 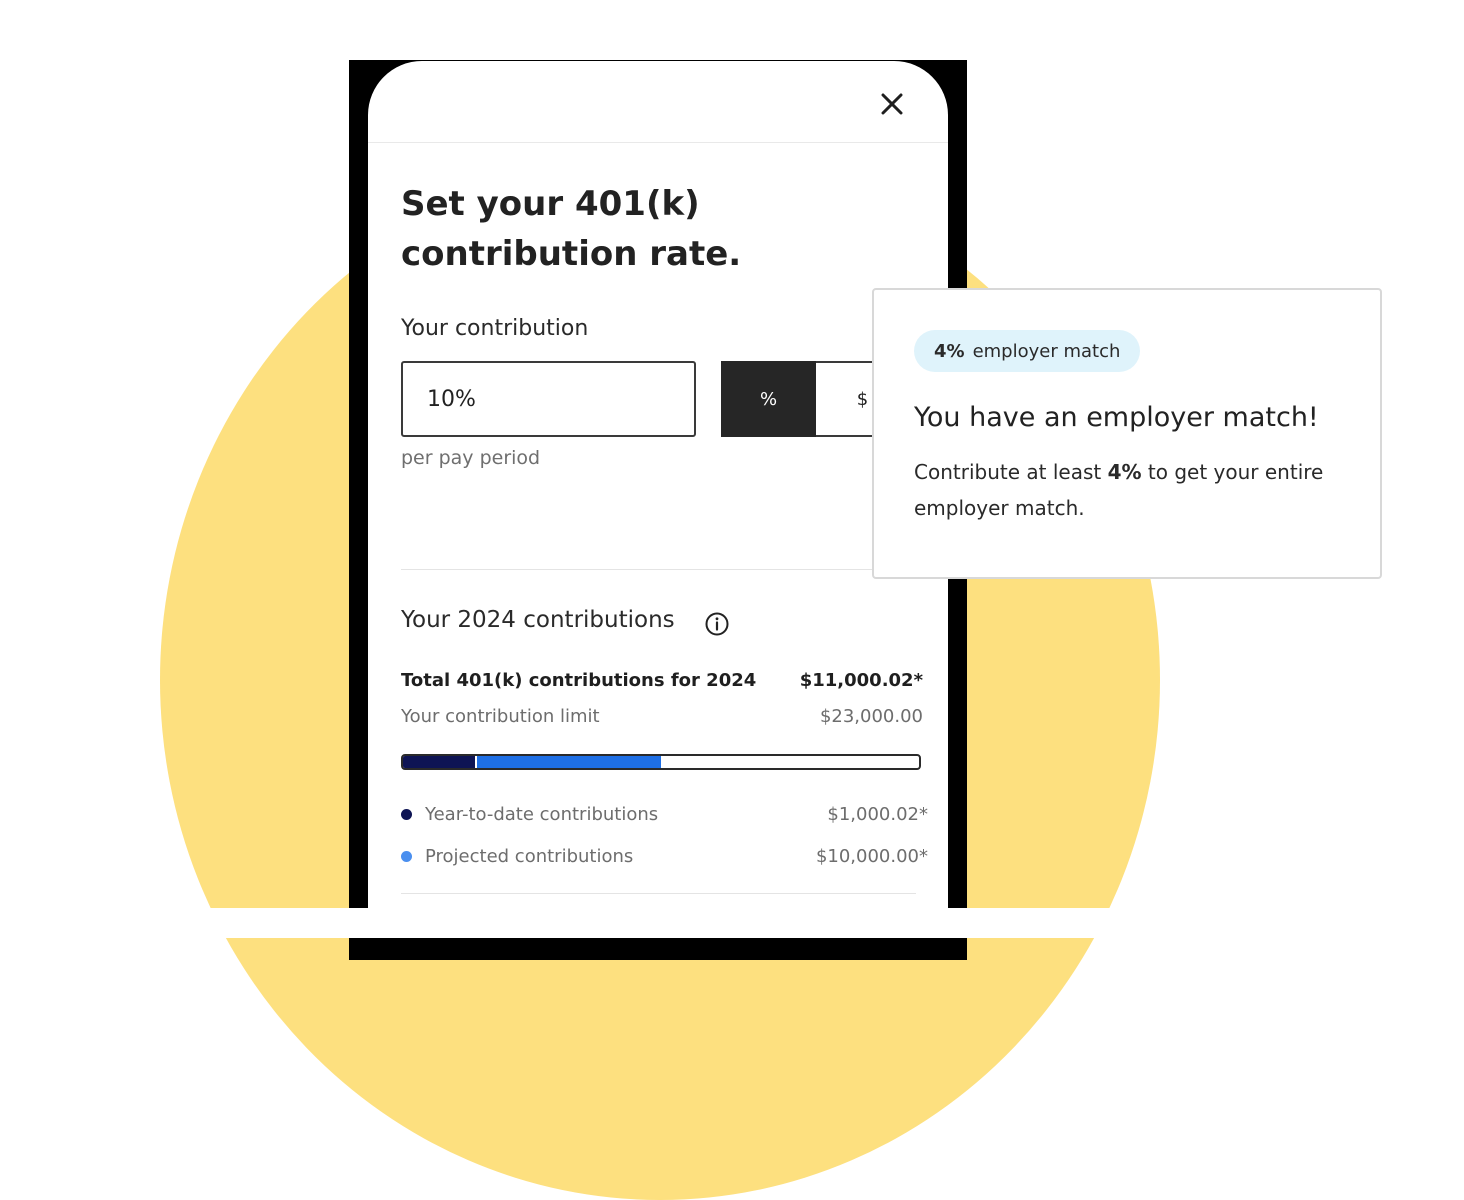 What do you see at coordinates (658, 142) in the screenshot?
I see `header-divider` at bounding box center [658, 142].